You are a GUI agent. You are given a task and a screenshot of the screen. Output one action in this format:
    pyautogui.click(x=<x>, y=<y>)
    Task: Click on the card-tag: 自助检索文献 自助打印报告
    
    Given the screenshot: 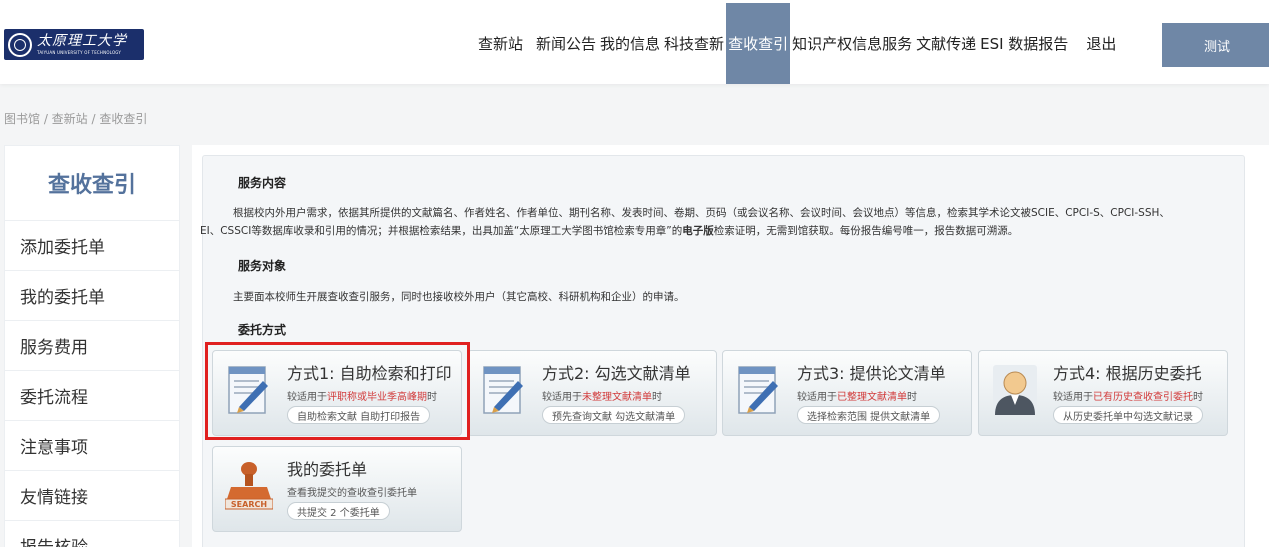 What is the action you would take?
    pyautogui.click(x=359, y=415)
    